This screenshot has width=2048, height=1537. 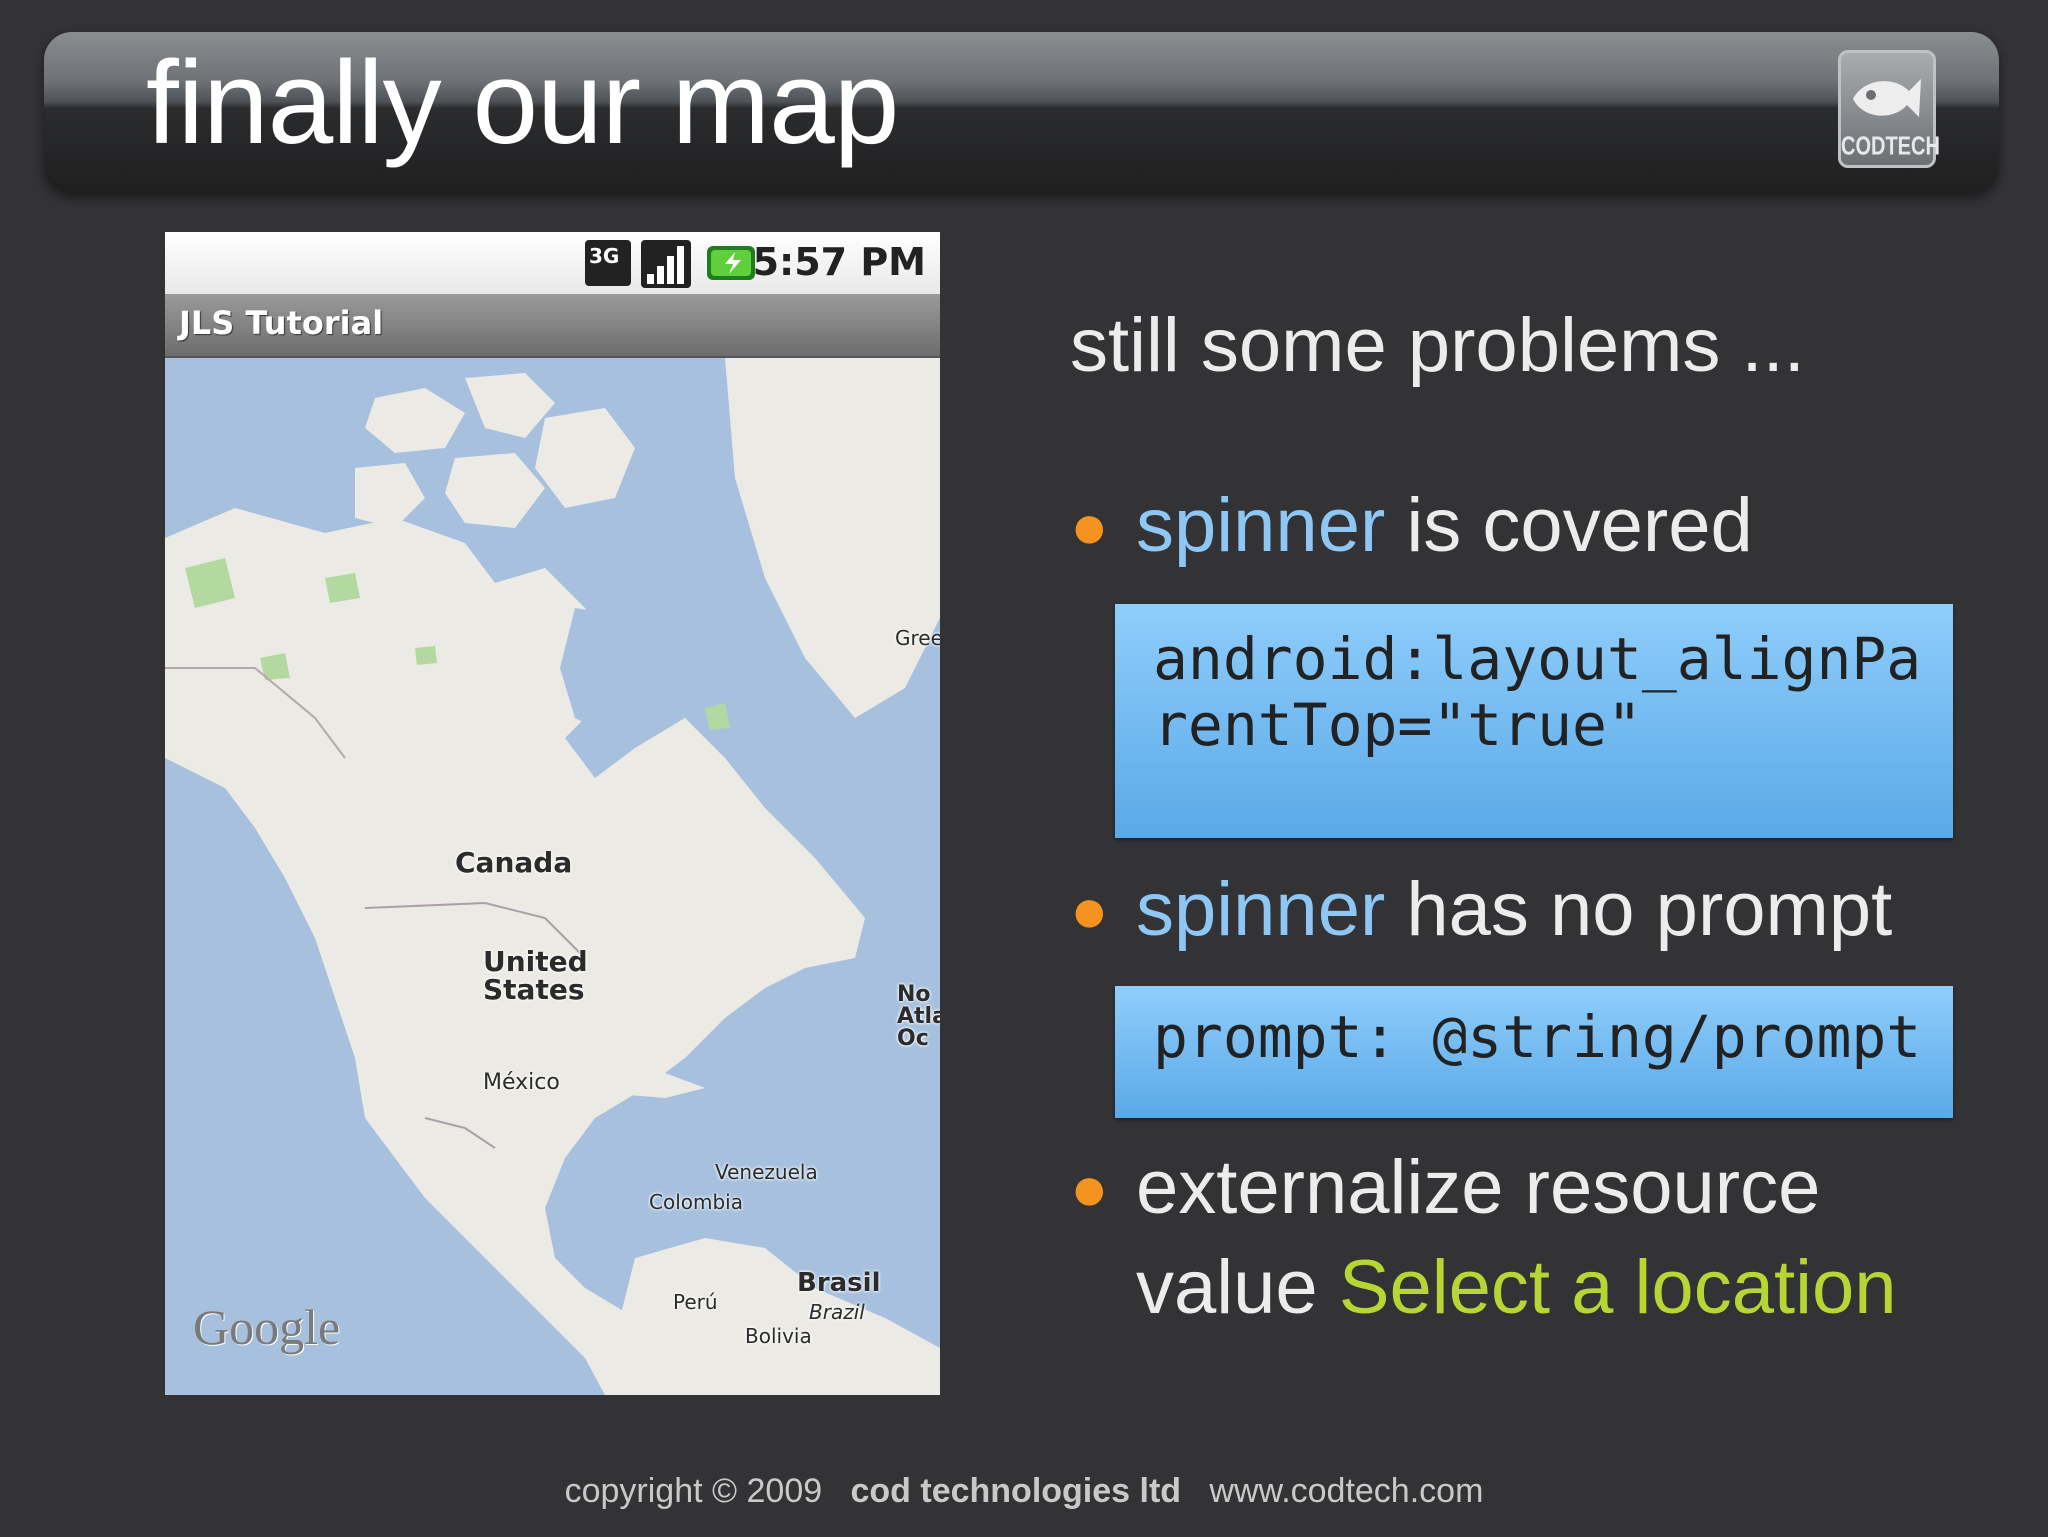 I want to click on code-box-align-parent-top: android:layout_alignPa rentTop="true", so click(x=1534, y=721).